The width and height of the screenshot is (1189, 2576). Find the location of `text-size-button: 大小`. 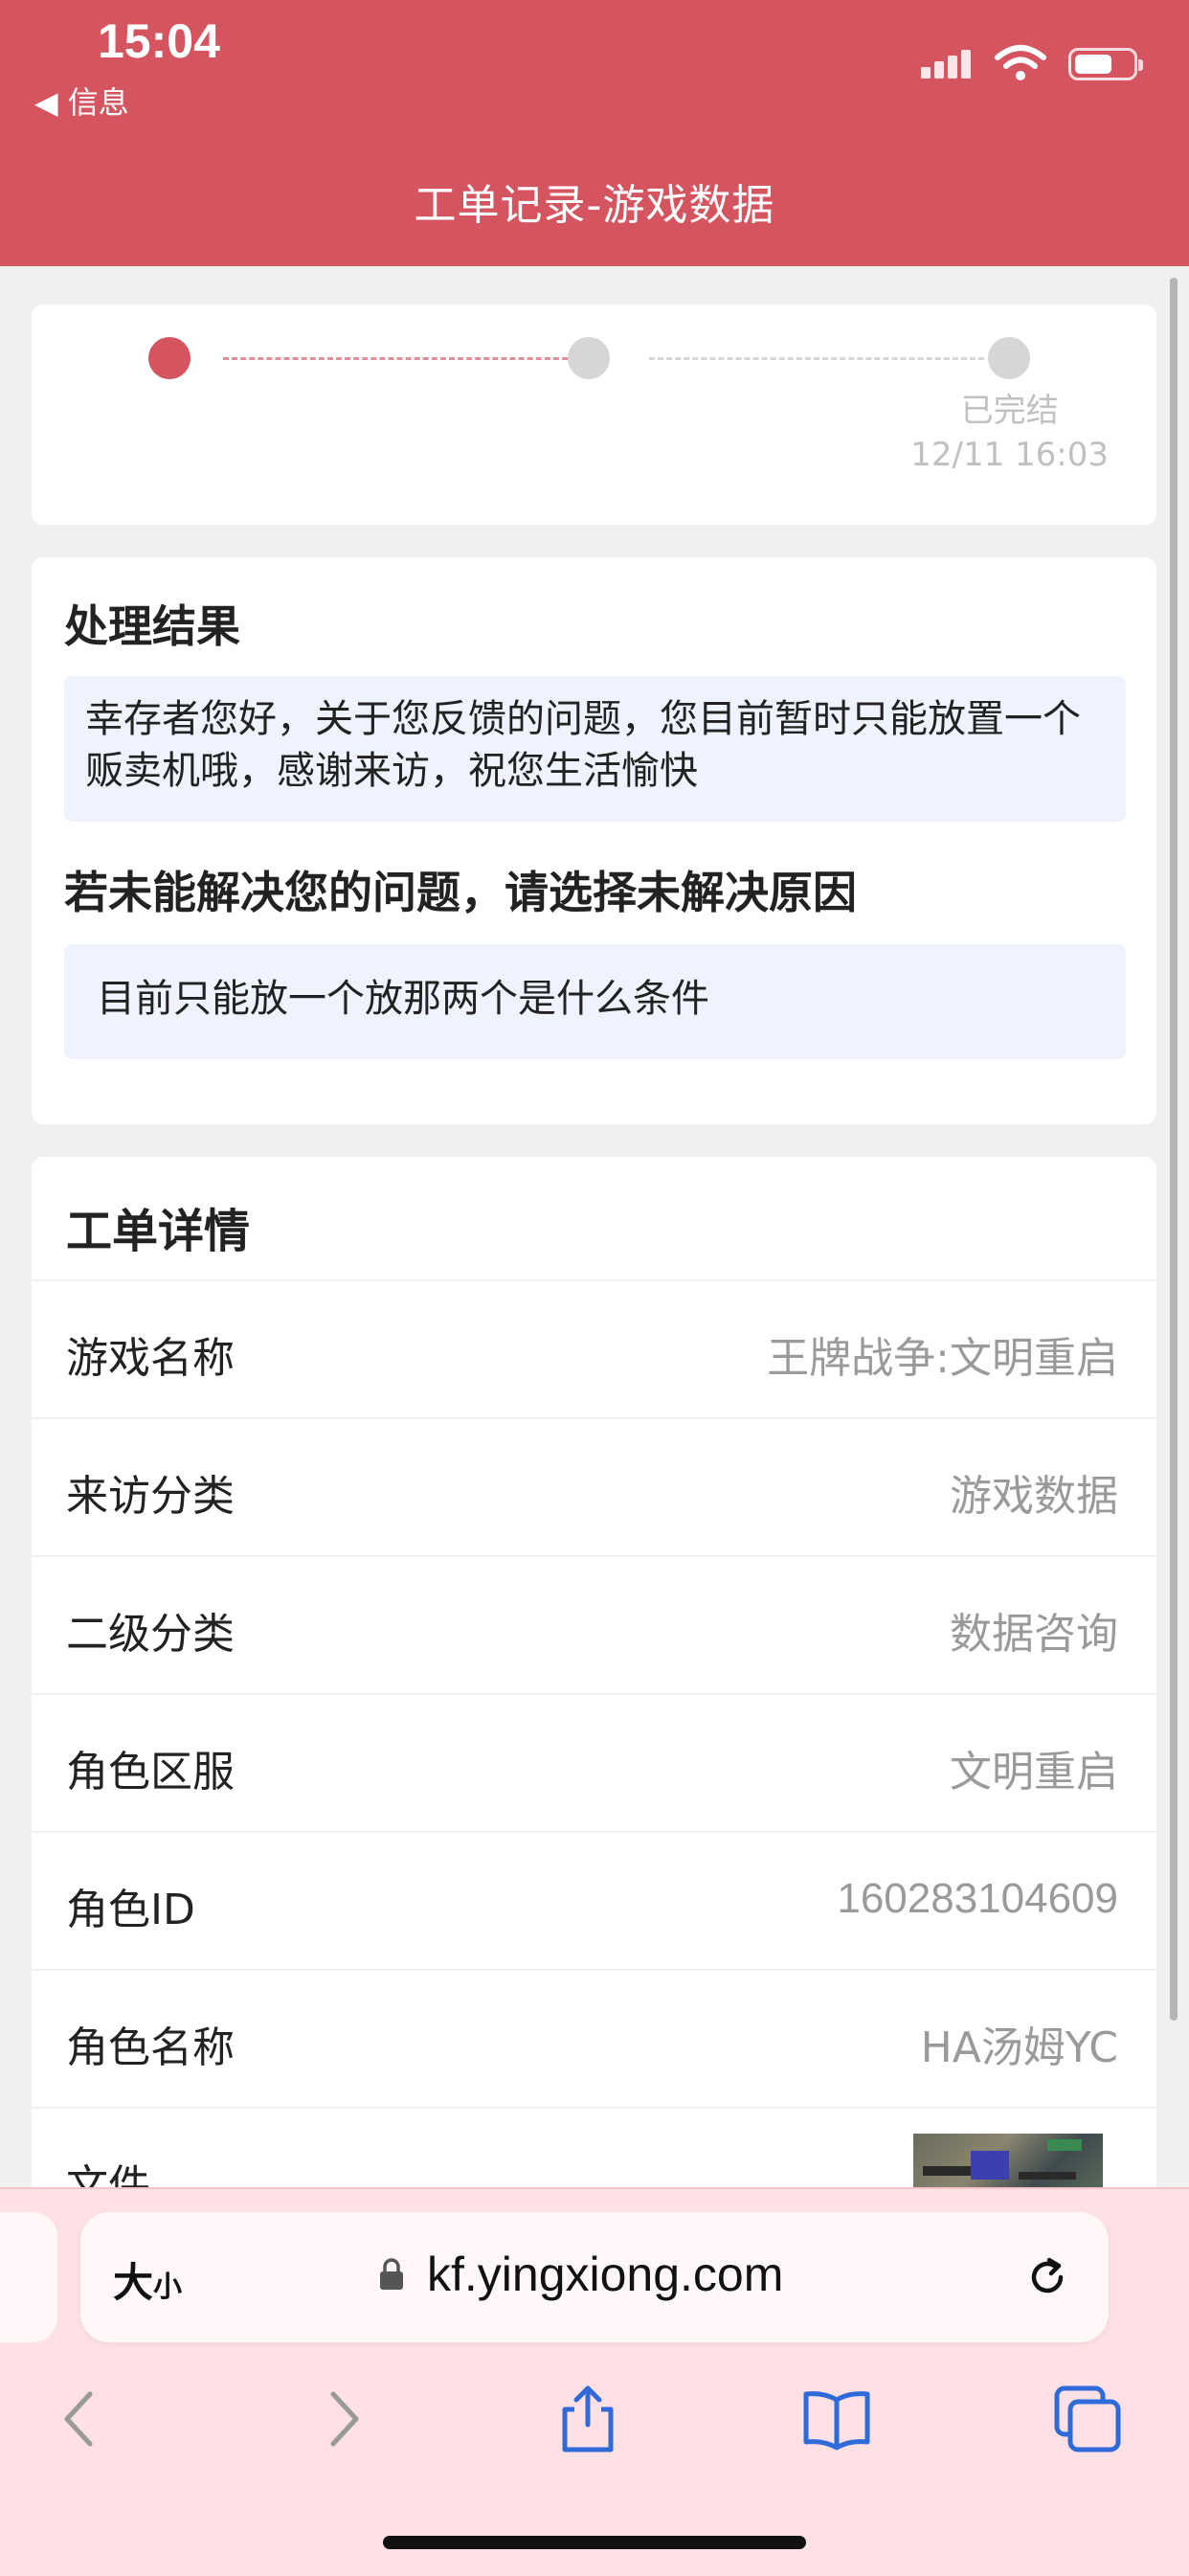

text-size-button: 大小 is located at coordinates (147, 2279).